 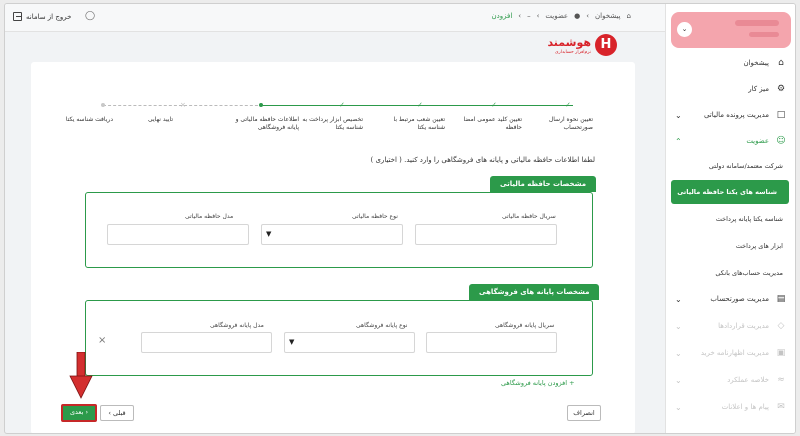 I want to click on logo-mark: H, so click(x=606, y=45).